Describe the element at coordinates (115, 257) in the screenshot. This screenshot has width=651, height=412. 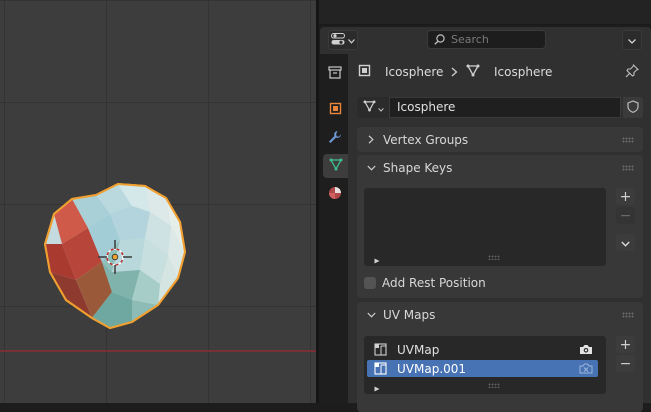
I see `object-origin` at that location.